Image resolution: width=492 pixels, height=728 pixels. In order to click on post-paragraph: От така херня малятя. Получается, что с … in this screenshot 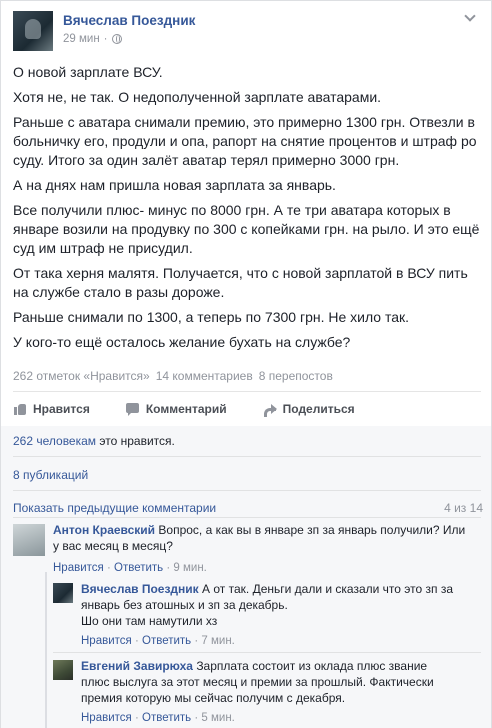, I will do `click(240, 282)`.